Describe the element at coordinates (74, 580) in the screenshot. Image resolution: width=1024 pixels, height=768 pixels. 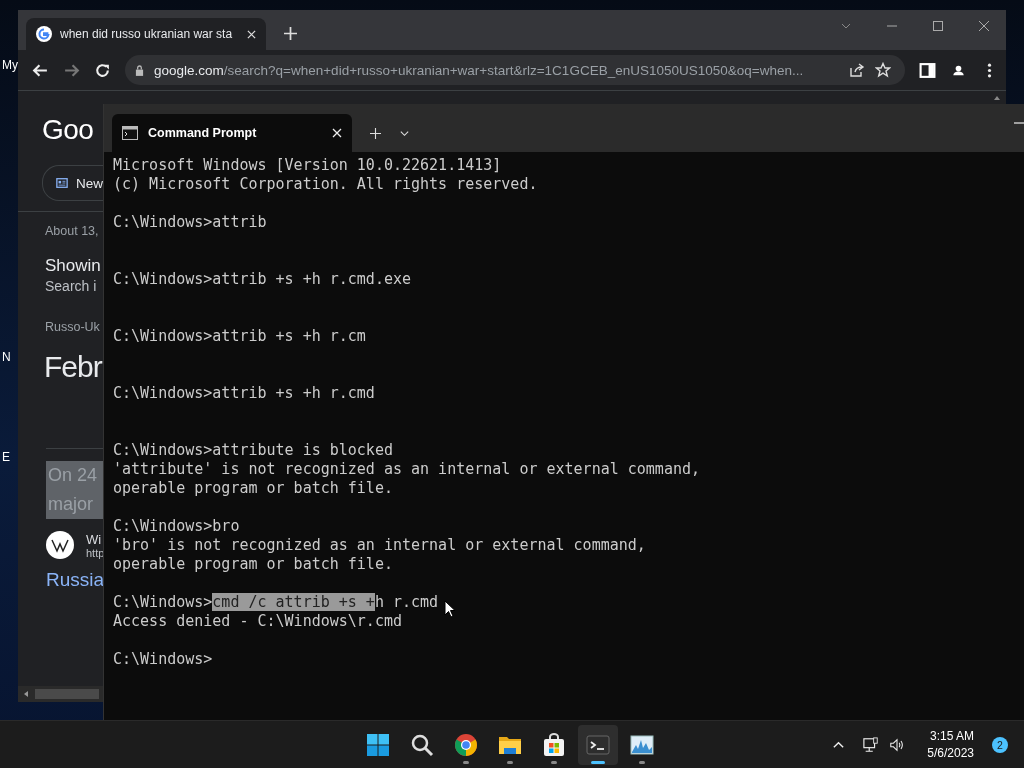
I see `result-link: Russia` at that location.